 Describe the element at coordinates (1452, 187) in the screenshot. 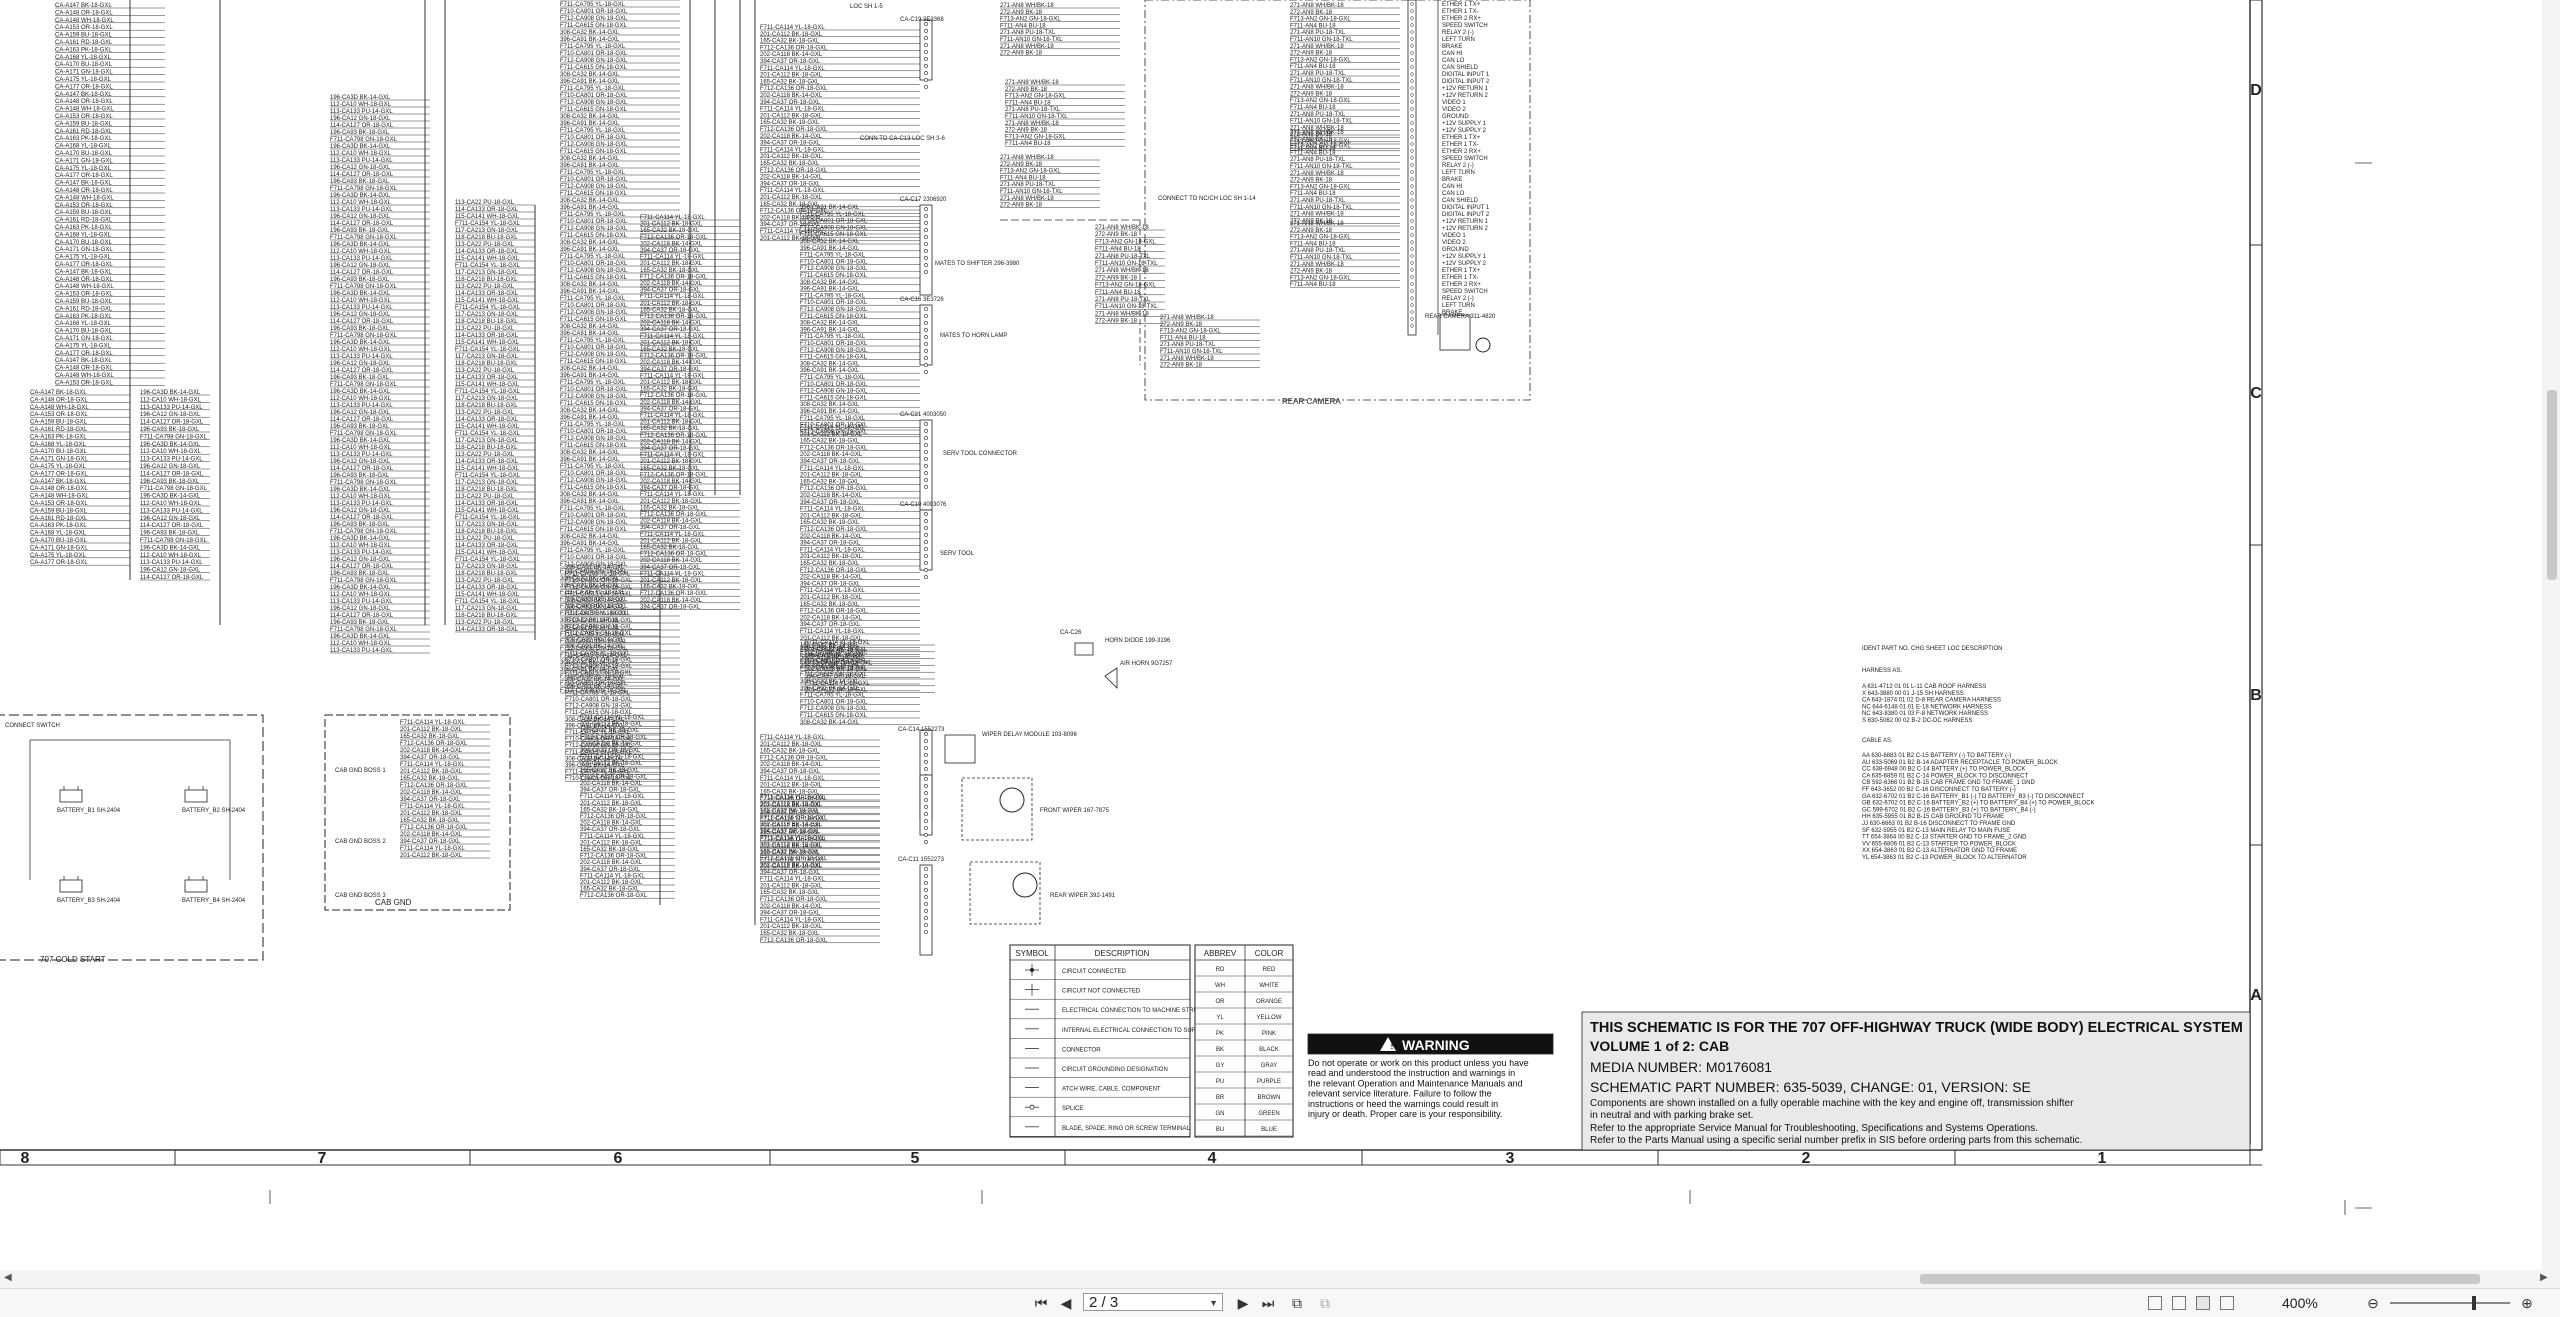

I see `pin-label: CAN HI` at that location.